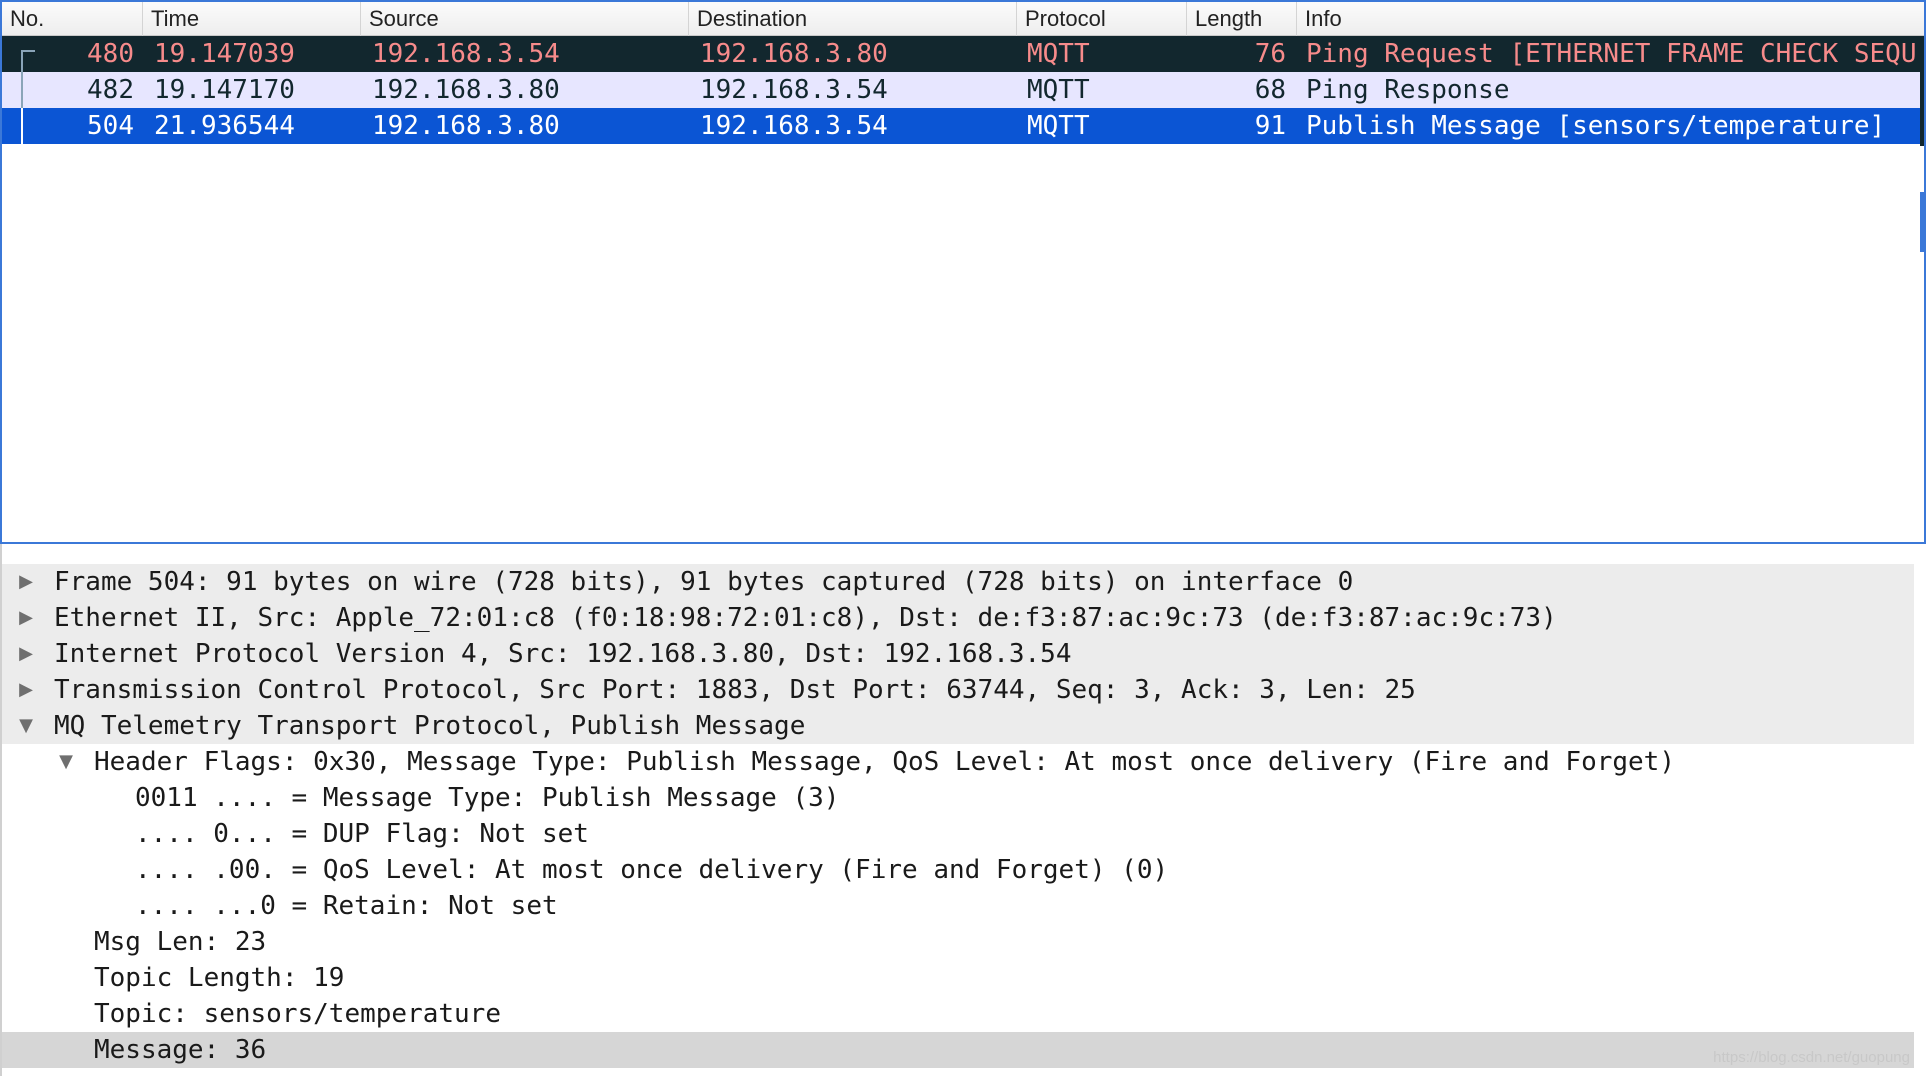 This screenshot has height=1076, width=1926. What do you see at coordinates (180, 942) in the screenshot?
I see `tree-row-text: Msg Len: 23` at bounding box center [180, 942].